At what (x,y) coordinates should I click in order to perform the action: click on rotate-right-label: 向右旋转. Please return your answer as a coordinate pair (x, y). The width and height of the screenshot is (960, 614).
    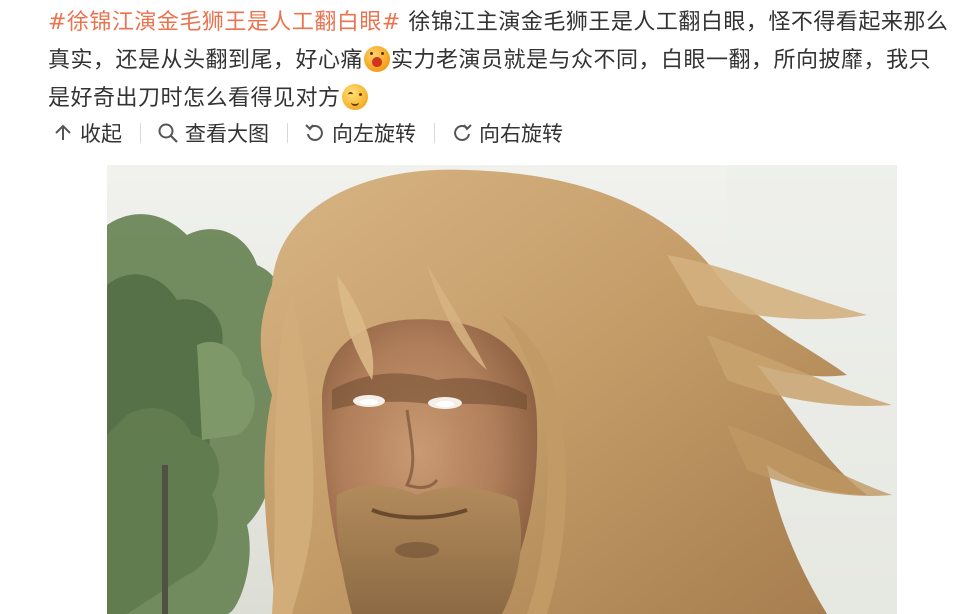
    Looking at the image, I should click on (521, 134).